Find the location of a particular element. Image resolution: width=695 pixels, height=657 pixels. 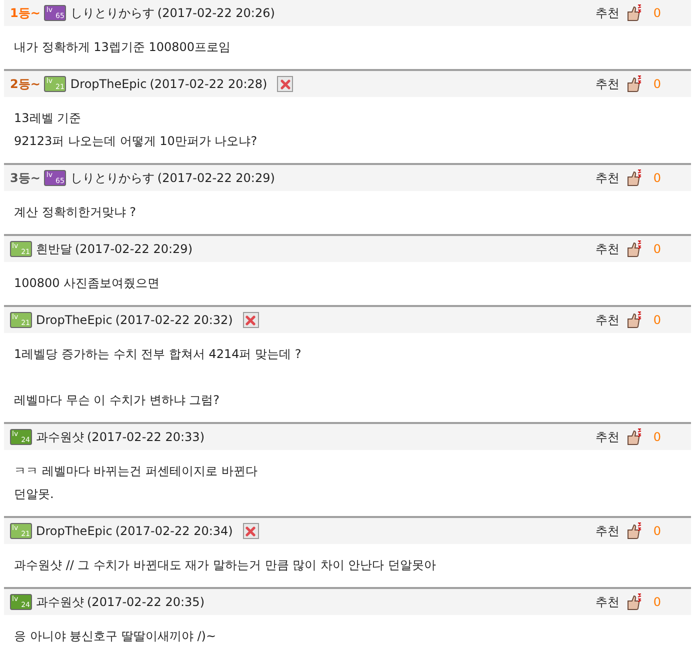

comment-text: 과수원샷 // 그 수치가 바뀐대도 재가 말하는거 만큼 많이 차이 안난다 던알못아 is located at coordinates (226, 565).